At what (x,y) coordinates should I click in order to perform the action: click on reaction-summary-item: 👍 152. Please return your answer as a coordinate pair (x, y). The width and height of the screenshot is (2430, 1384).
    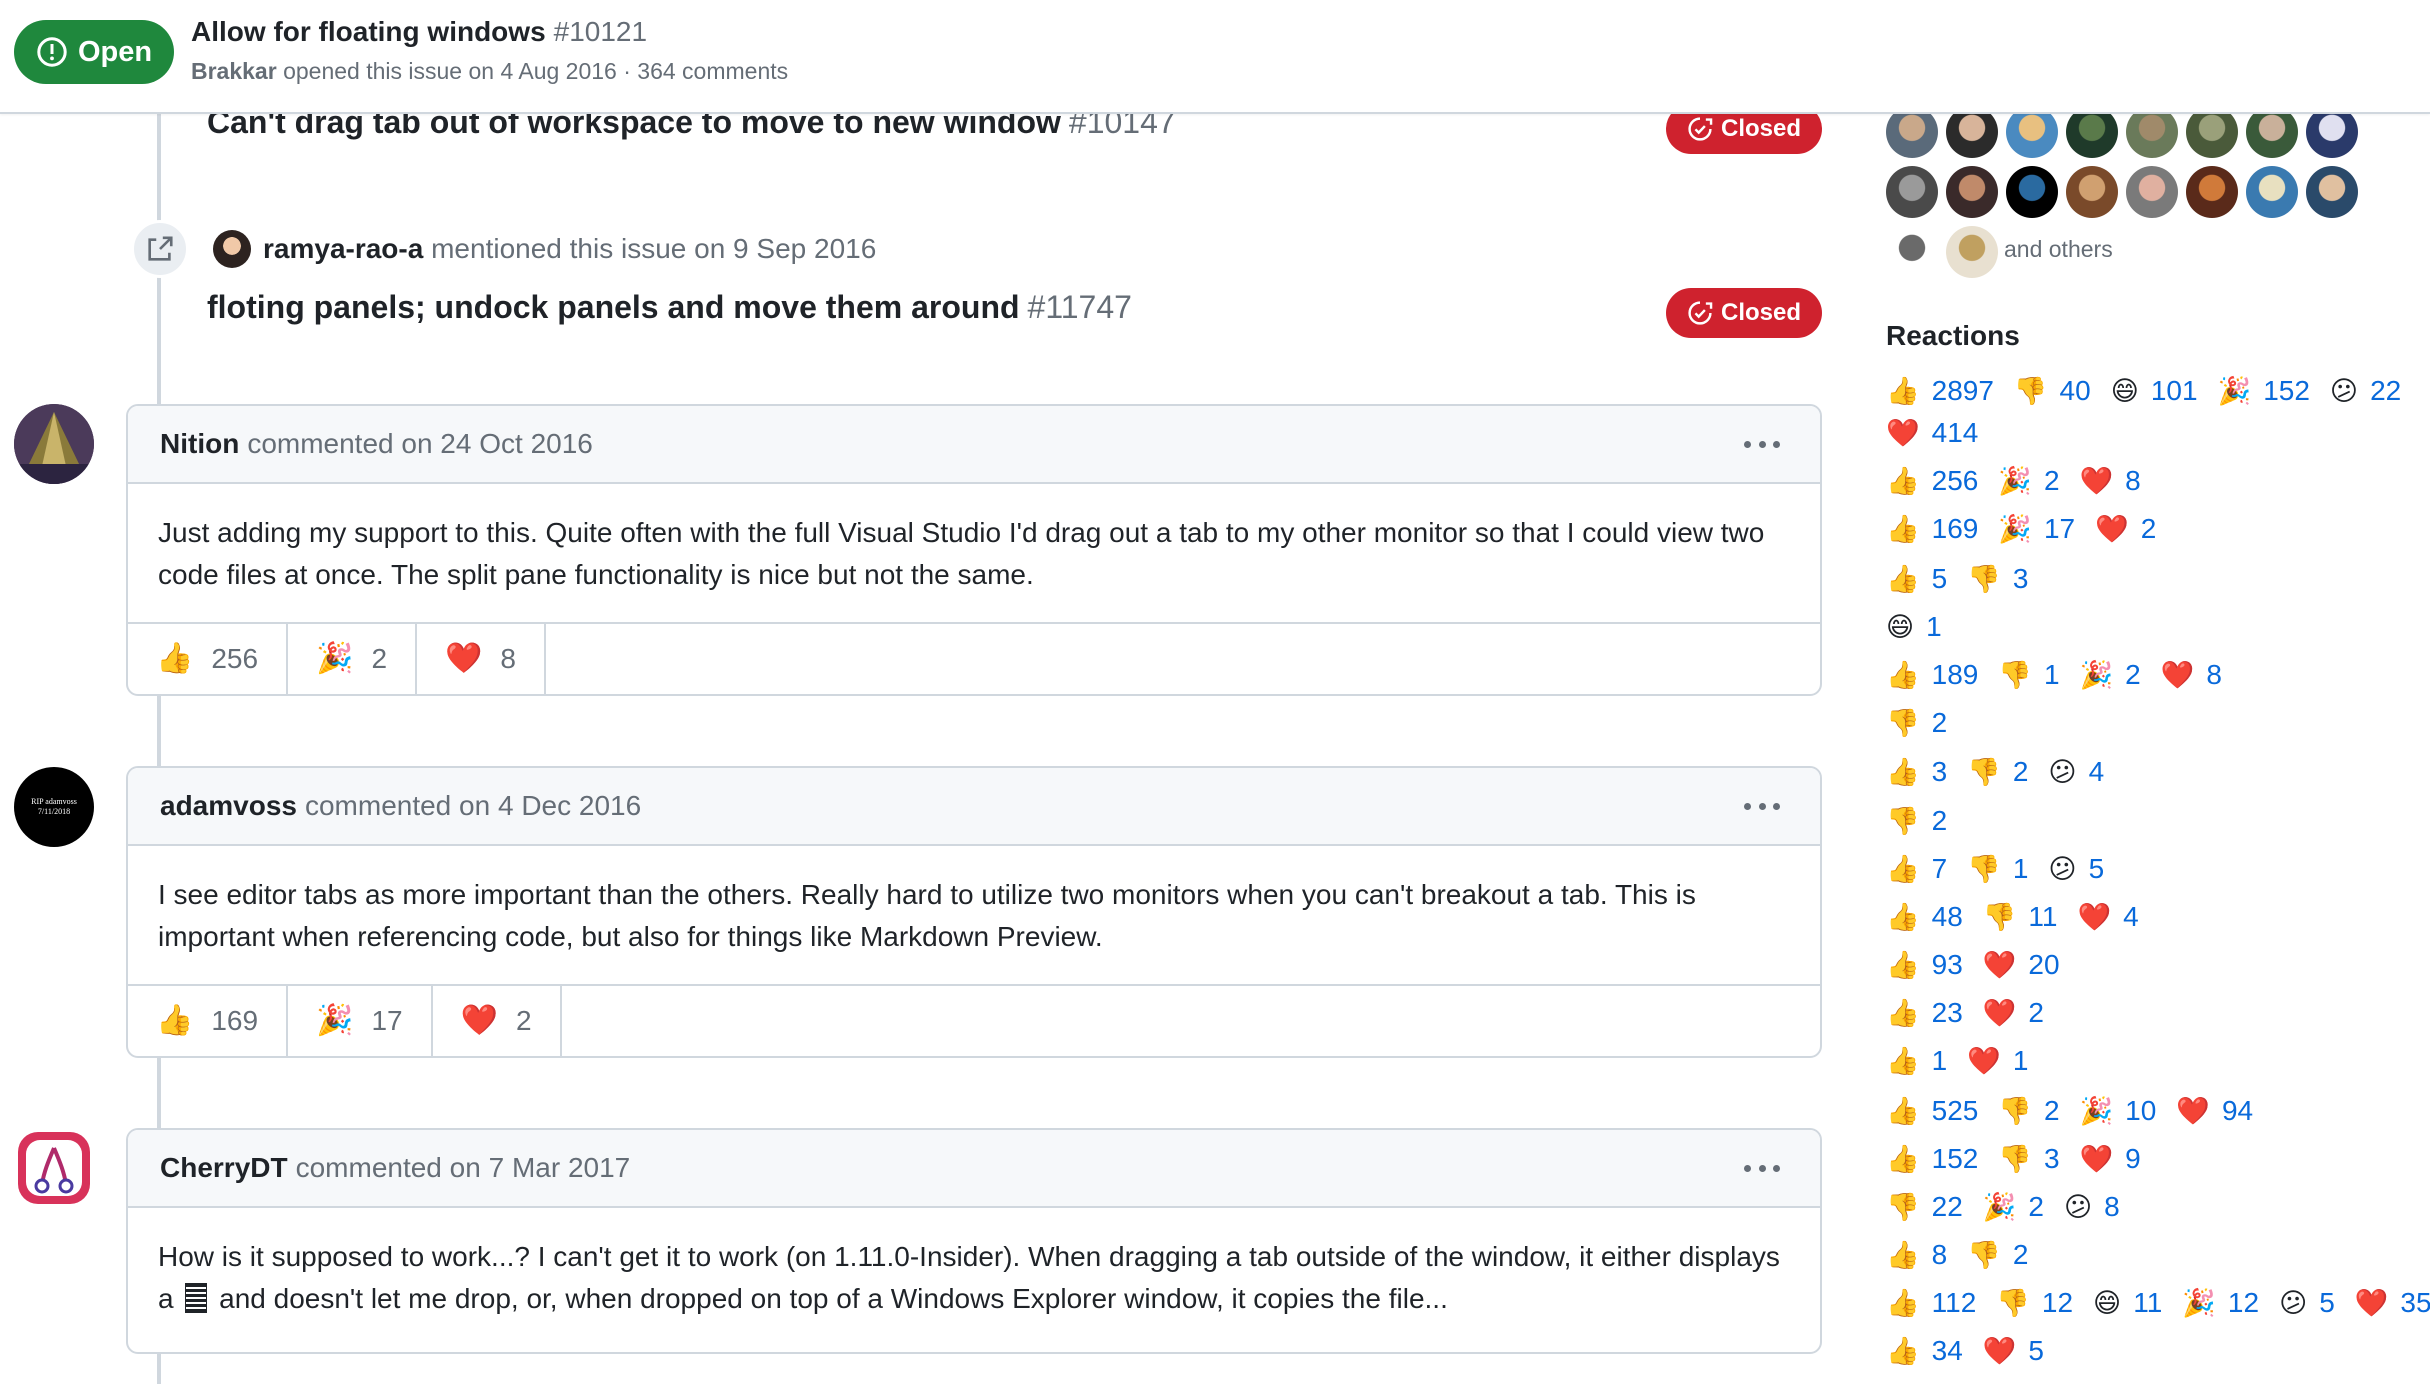
    Looking at the image, I should click on (1932, 1159).